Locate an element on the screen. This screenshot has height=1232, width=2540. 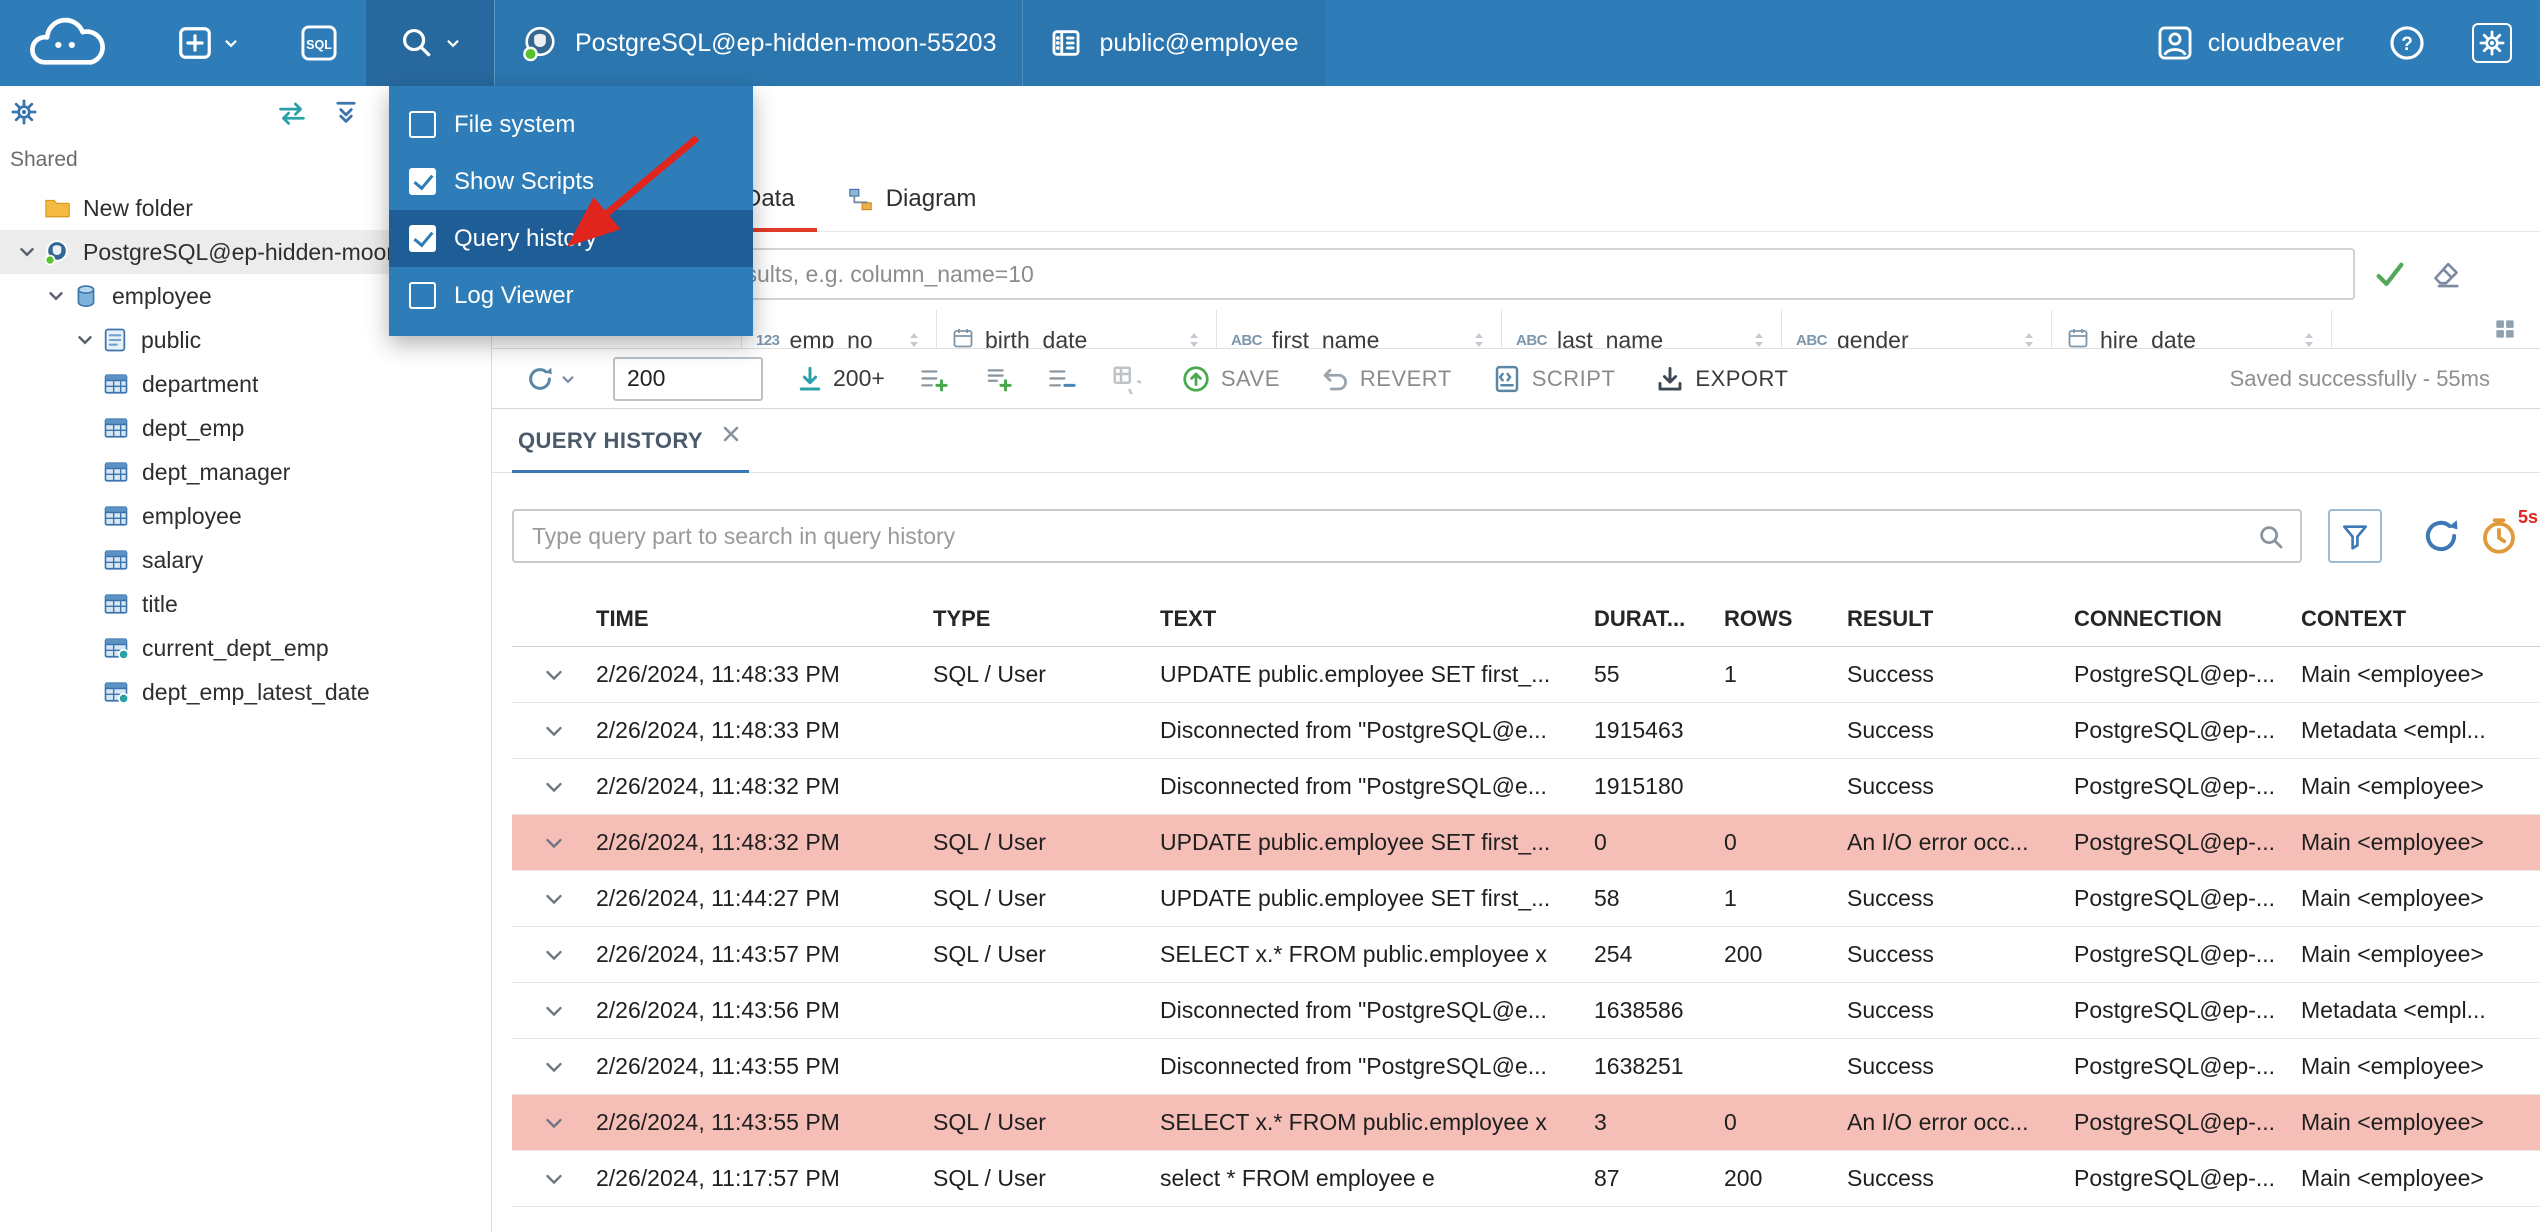
history-filter-button is located at coordinates (2355, 536).